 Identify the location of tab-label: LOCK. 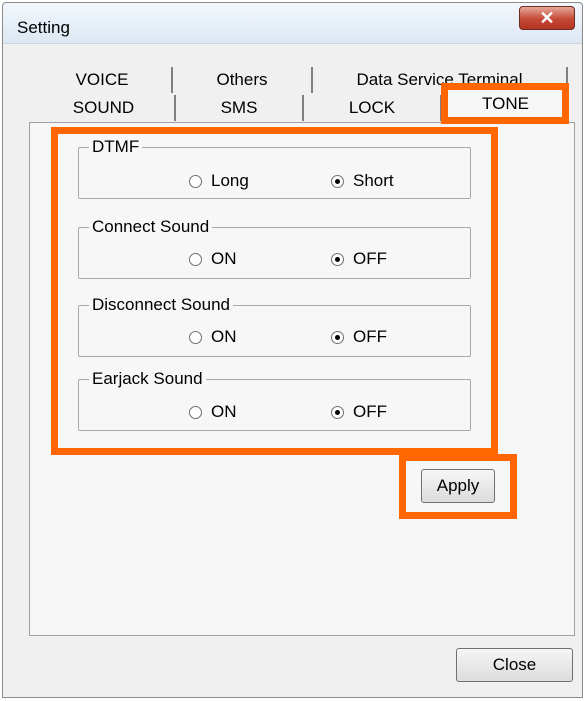
(372, 107).